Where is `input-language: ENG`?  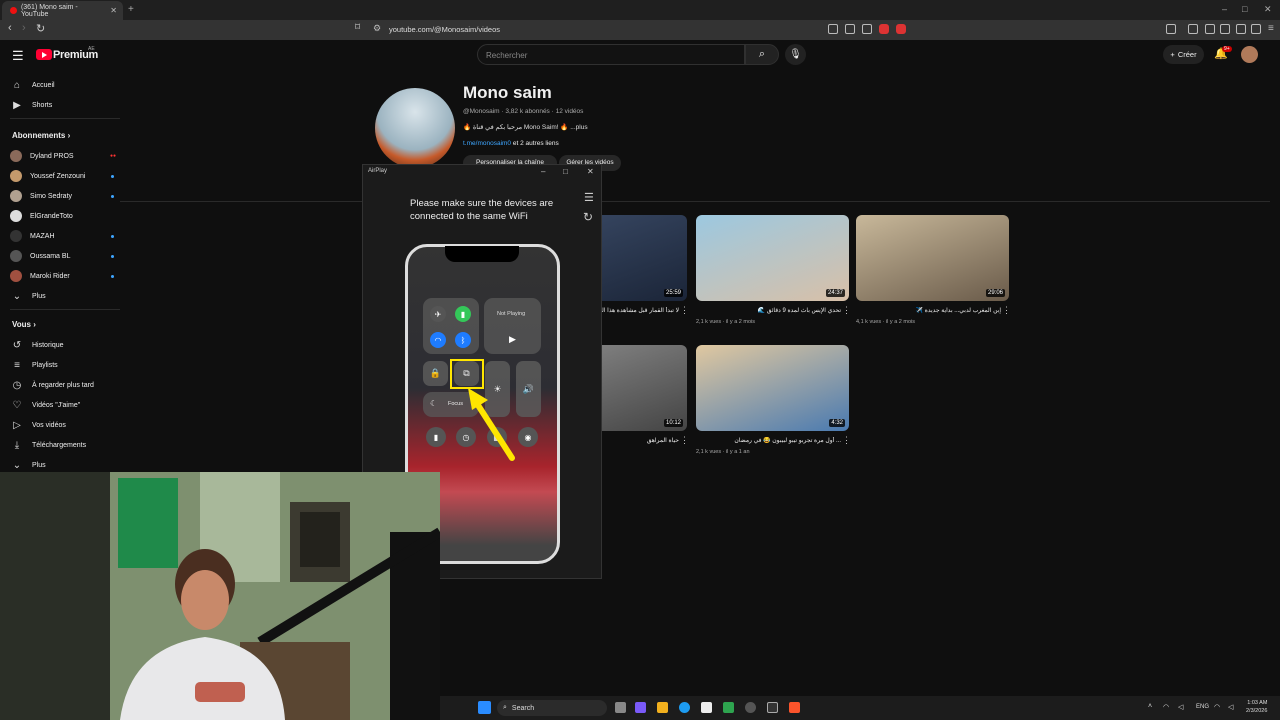
input-language: ENG is located at coordinates (1202, 707).